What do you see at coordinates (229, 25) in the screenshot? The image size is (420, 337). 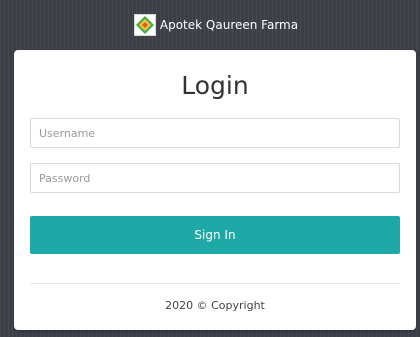 I see `brand-name: Apotek Qaureen Farma` at bounding box center [229, 25].